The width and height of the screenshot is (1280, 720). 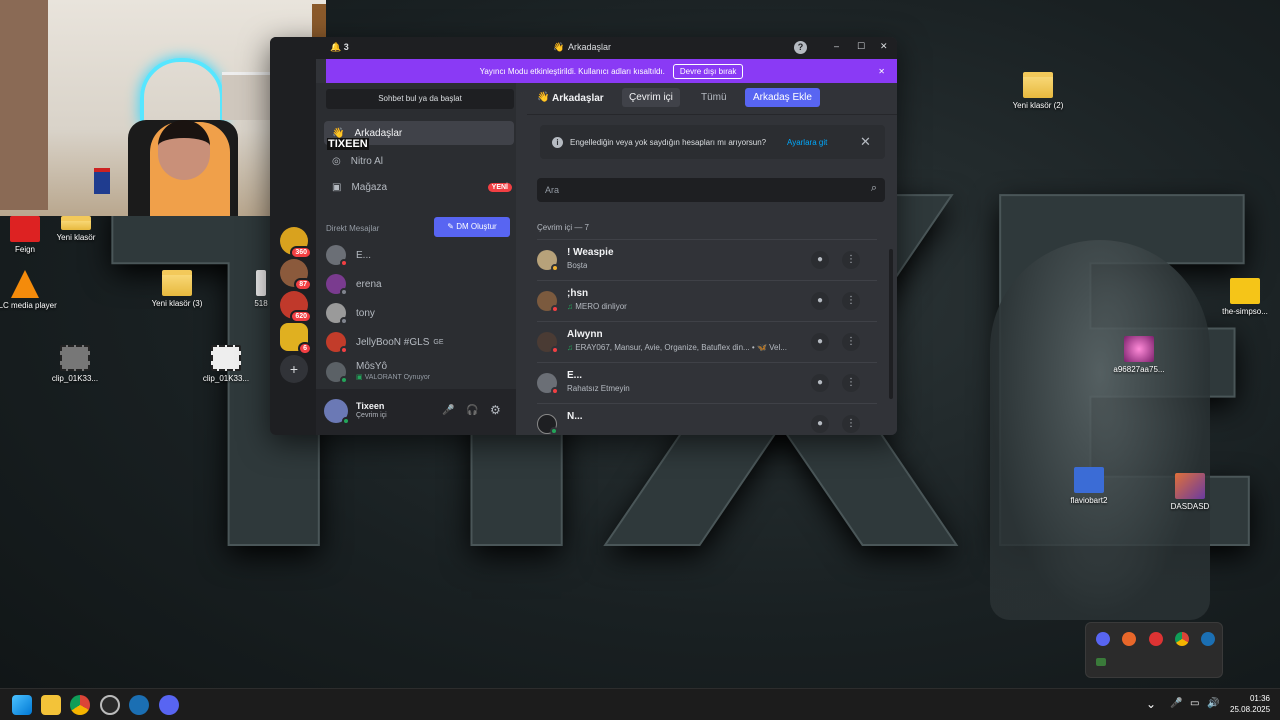 I want to click on wallpaper-statue, so click(x=1100, y=430).